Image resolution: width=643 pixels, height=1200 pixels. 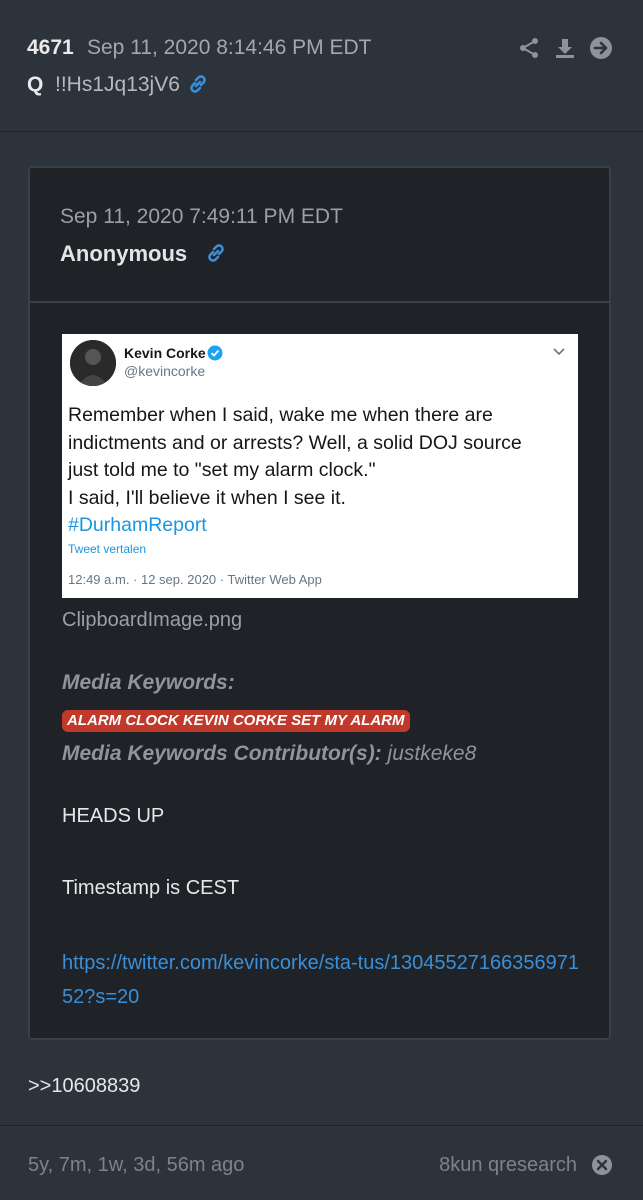 I want to click on tweet-line: just told me to "set my alarm clock.", so click(x=222, y=470).